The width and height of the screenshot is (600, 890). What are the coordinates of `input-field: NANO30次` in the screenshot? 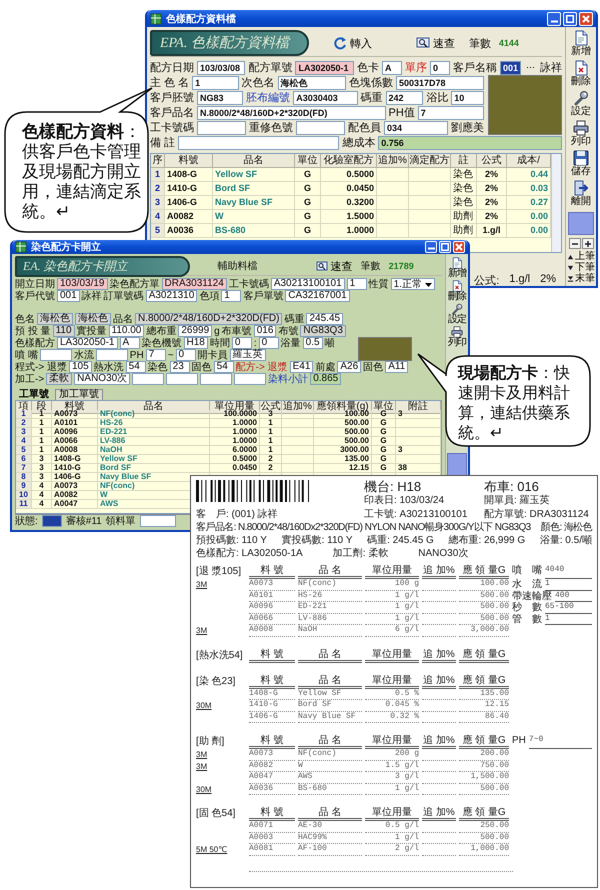 It's located at (102, 379).